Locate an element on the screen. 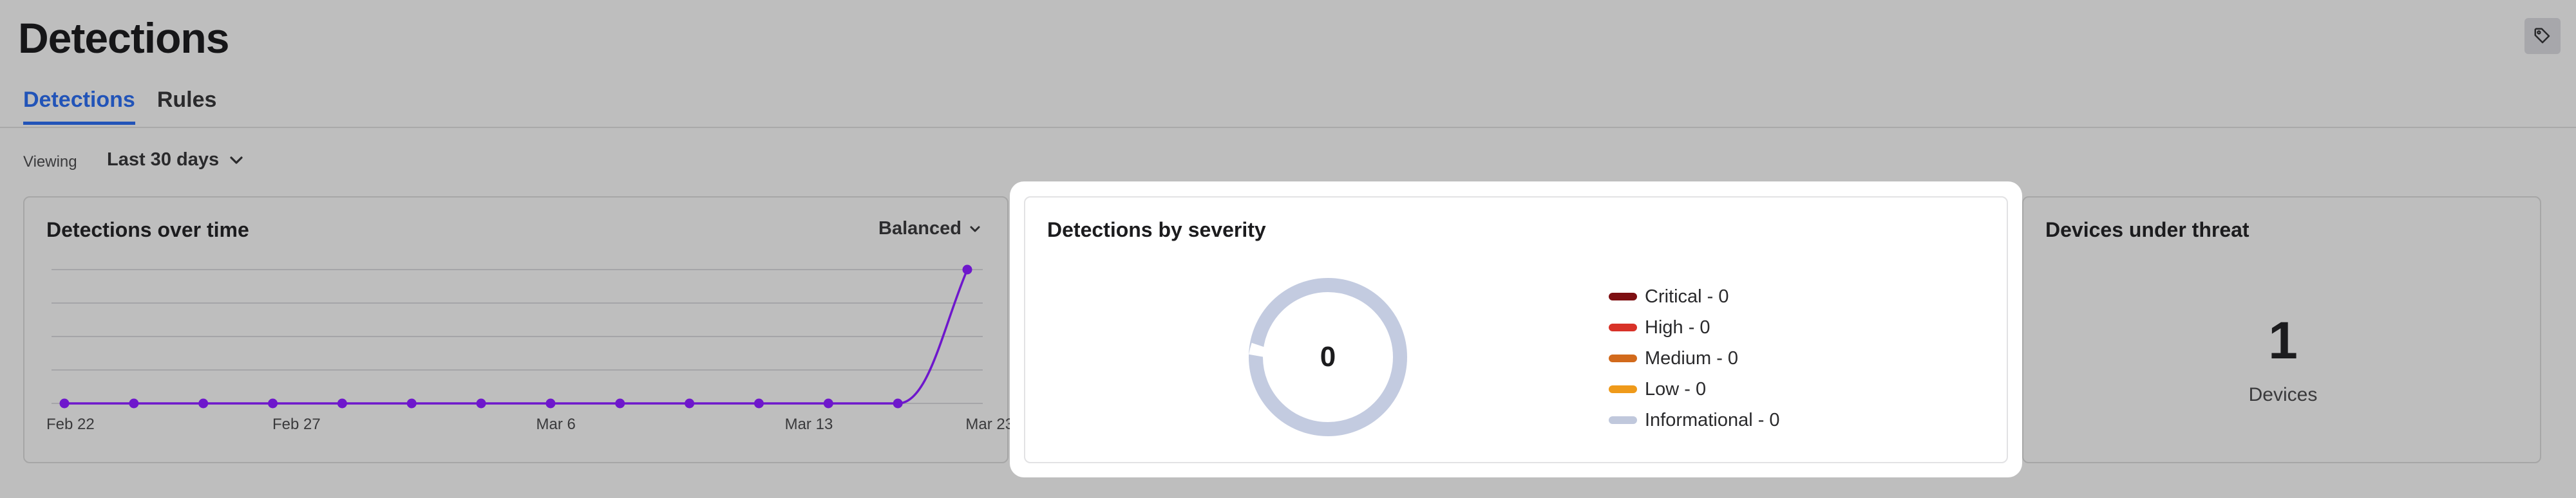 Image resolution: width=2576 pixels, height=498 pixels. tab-bar: Detections Rules is located at coordinates (120, 107).